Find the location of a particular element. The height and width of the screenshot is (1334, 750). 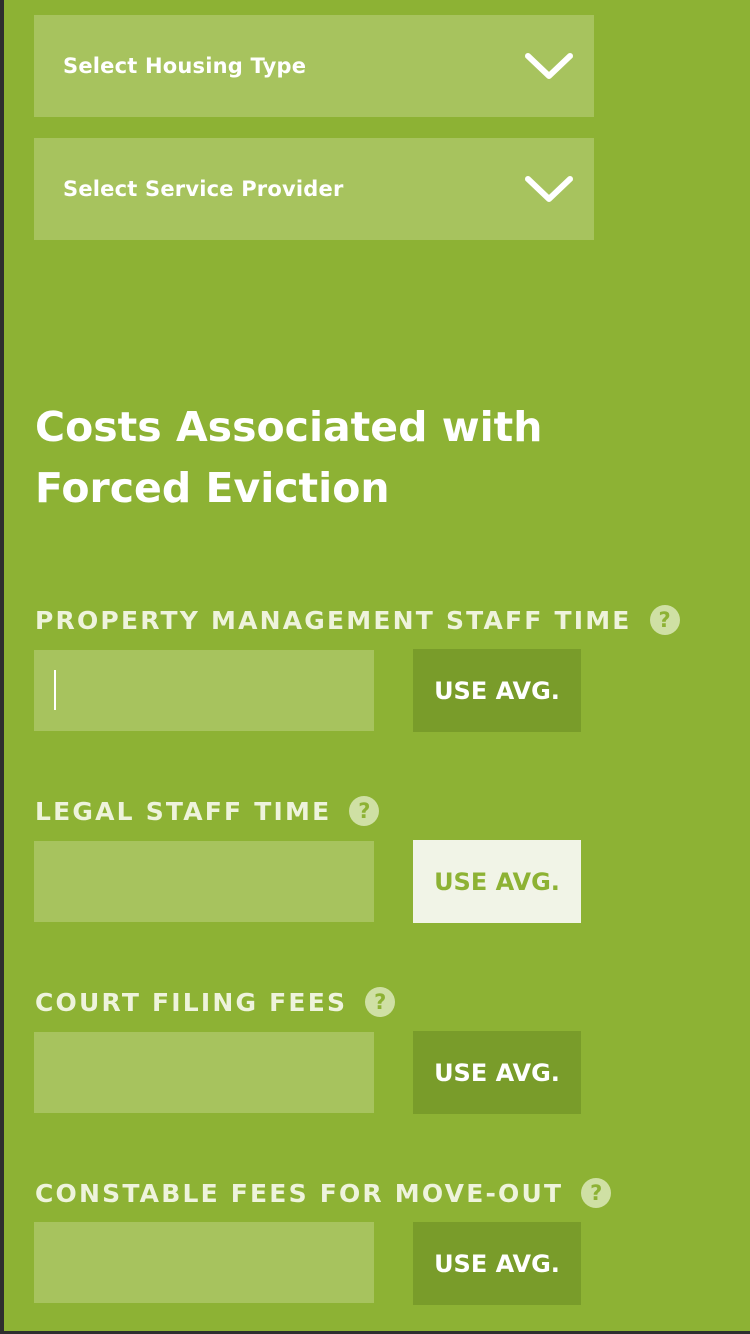

field-label-text: LEGAL STAFF TIME is located at coordinates (183, 811).